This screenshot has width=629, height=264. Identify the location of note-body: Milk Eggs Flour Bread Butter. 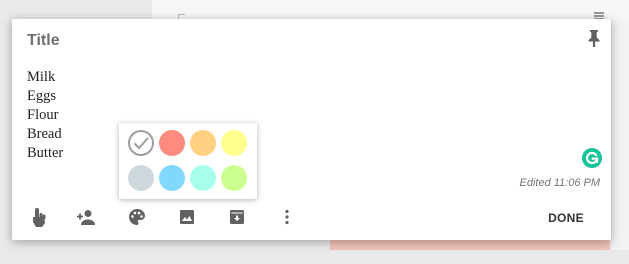
(45, 115).